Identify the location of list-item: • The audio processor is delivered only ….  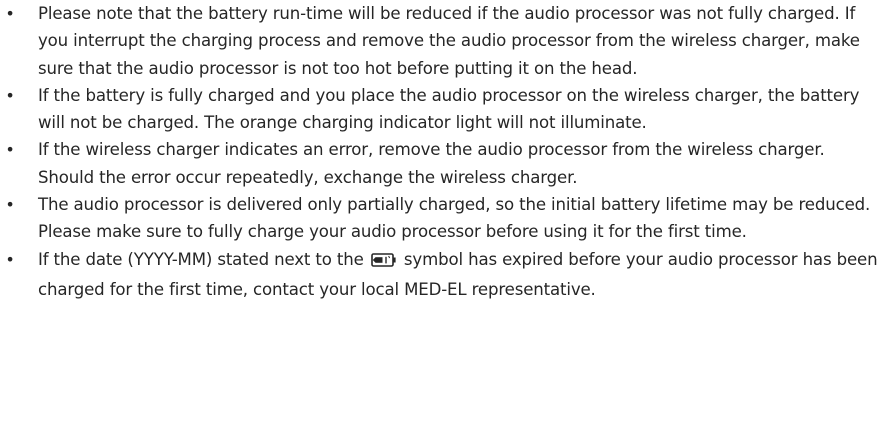
(440, 218).